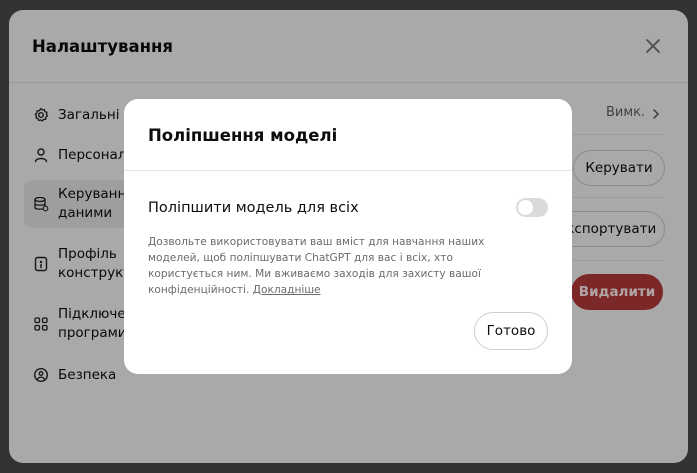 Image resolution: width=697 pixels, height=473 pixels. I want to click on learn-more-link: Докладніше, so click(287, 290).